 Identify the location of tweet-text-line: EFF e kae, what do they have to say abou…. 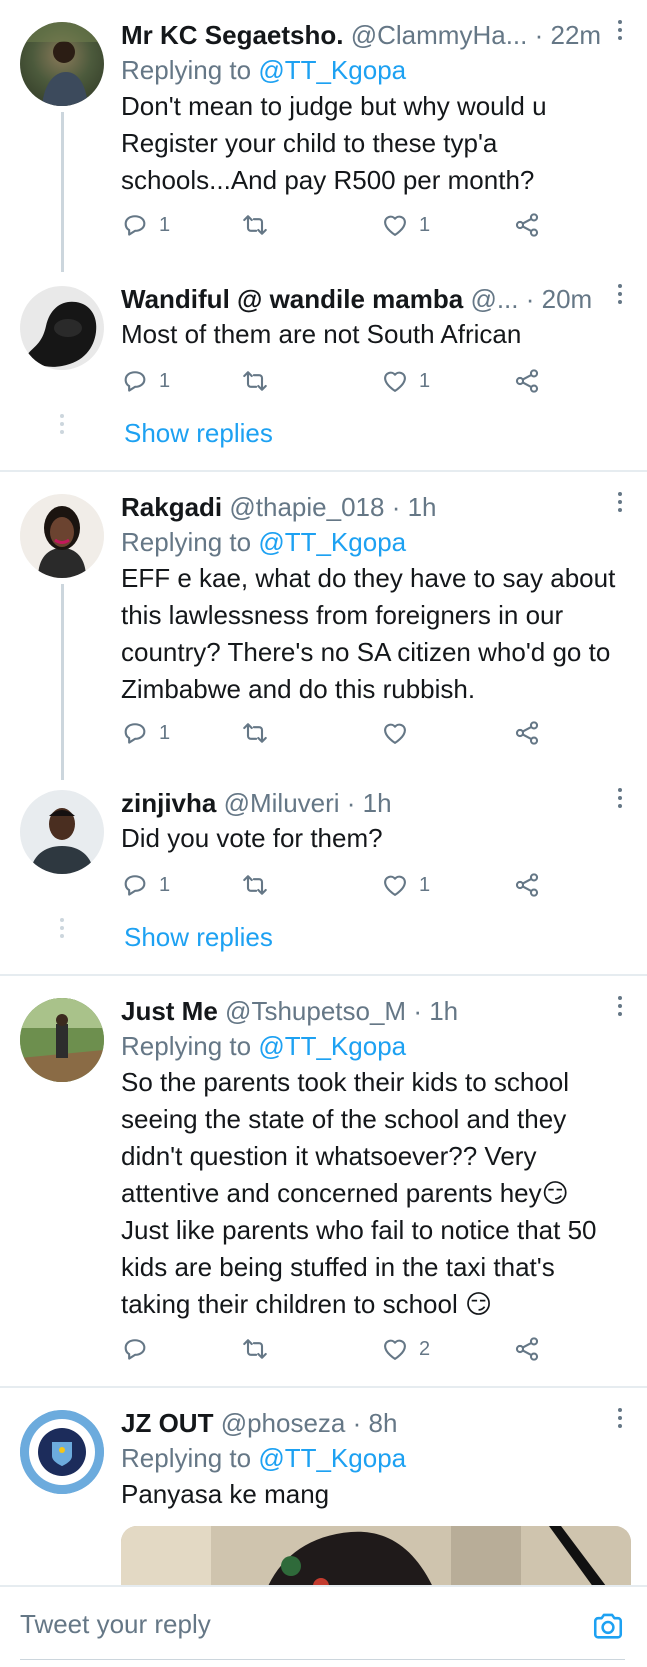
(368, 578).